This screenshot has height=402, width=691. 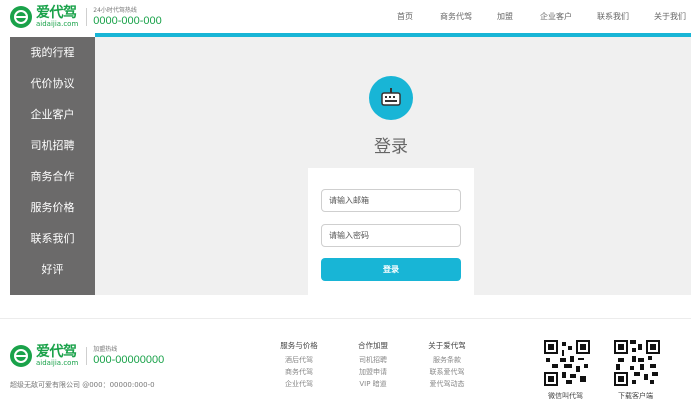 I want to click on hotline: 24小时代驾热线 0000-000-000, so click(x=127, y=16).